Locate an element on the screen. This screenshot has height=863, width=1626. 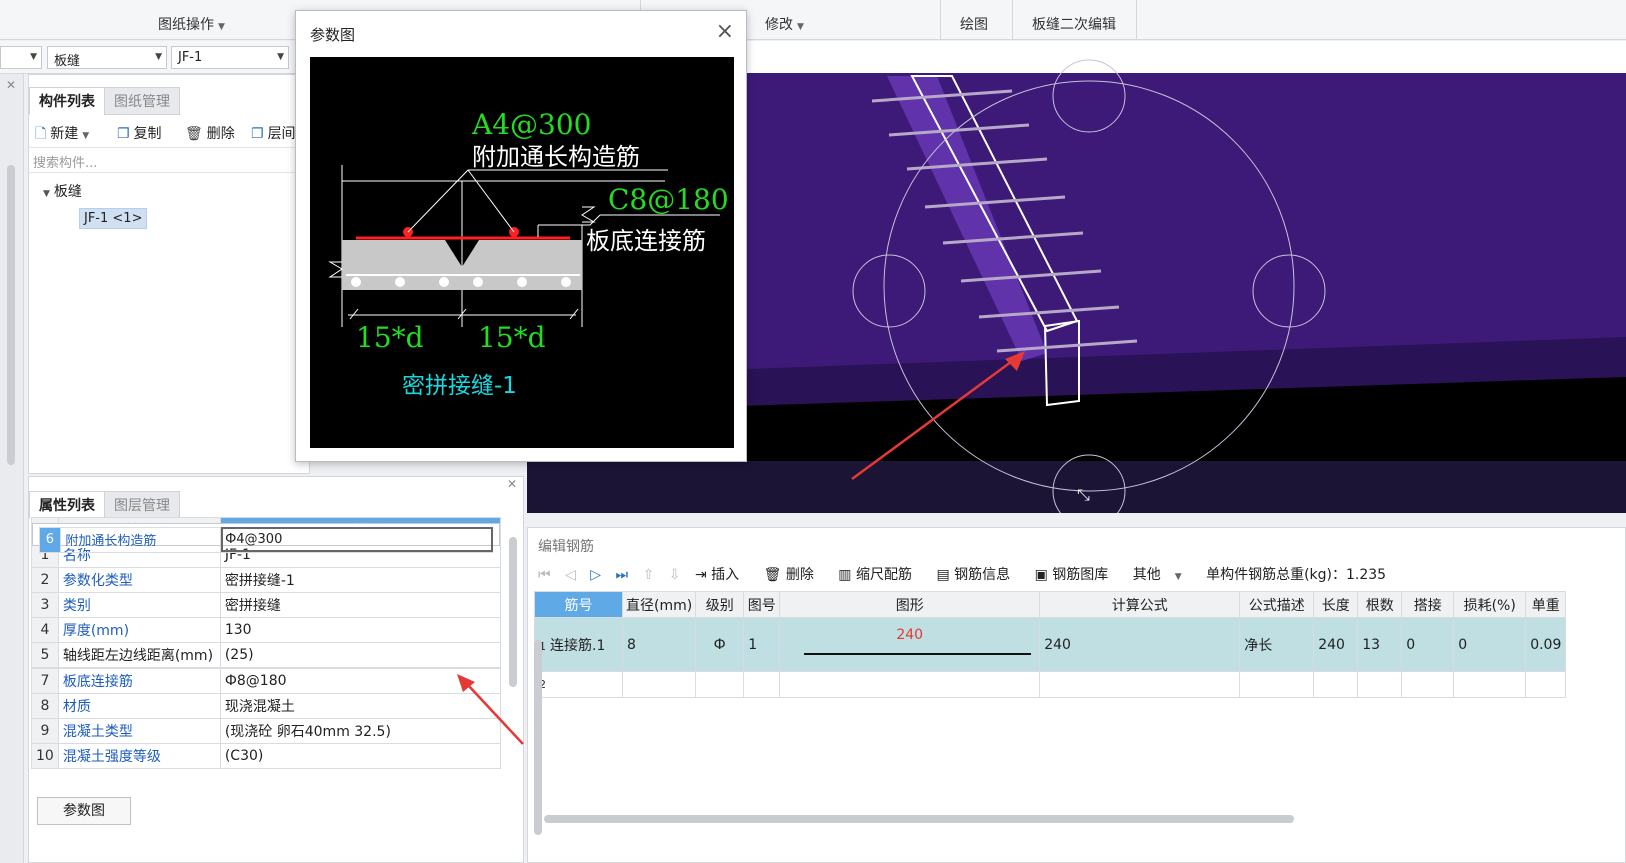
table-row: 4 厚度(mm) 130 is located at coordinates (266, 630).